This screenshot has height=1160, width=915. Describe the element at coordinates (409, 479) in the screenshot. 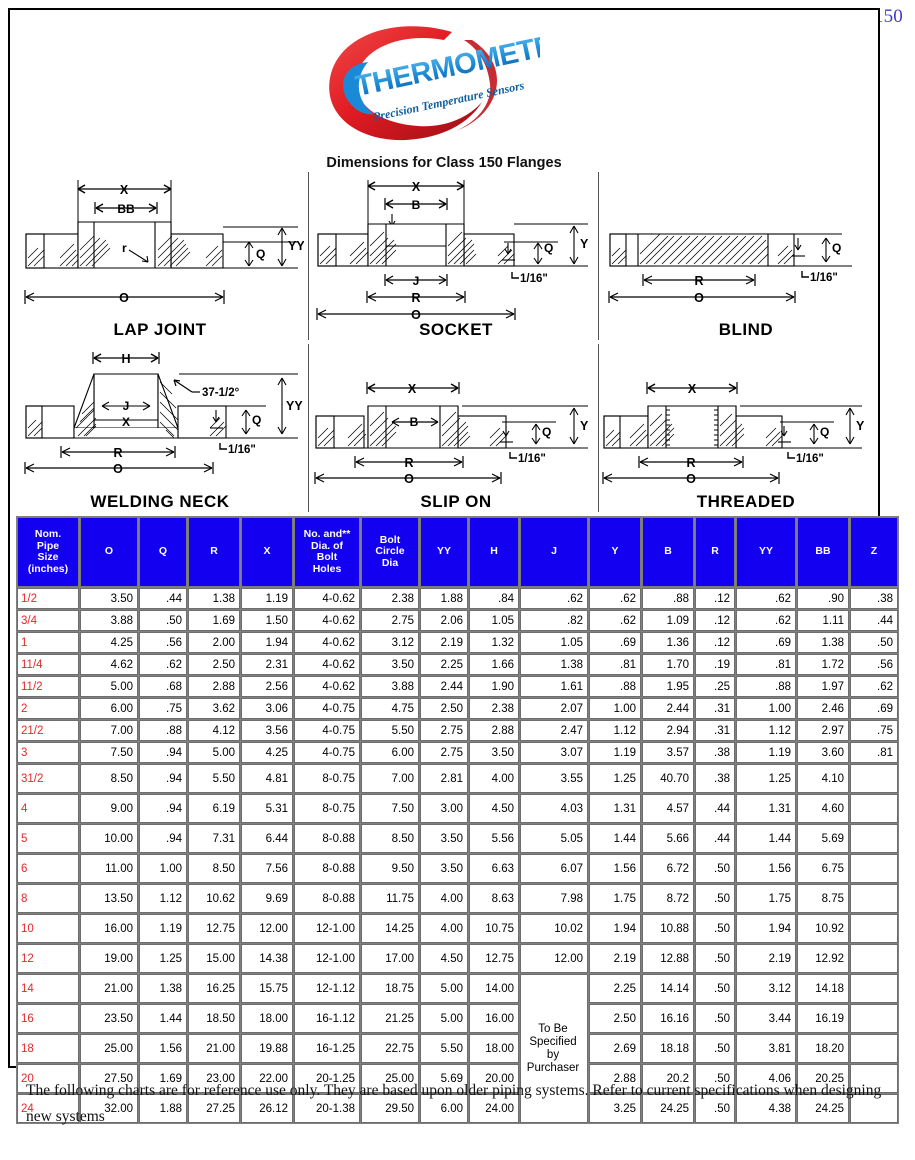

I see `callout-o: O` at that location.